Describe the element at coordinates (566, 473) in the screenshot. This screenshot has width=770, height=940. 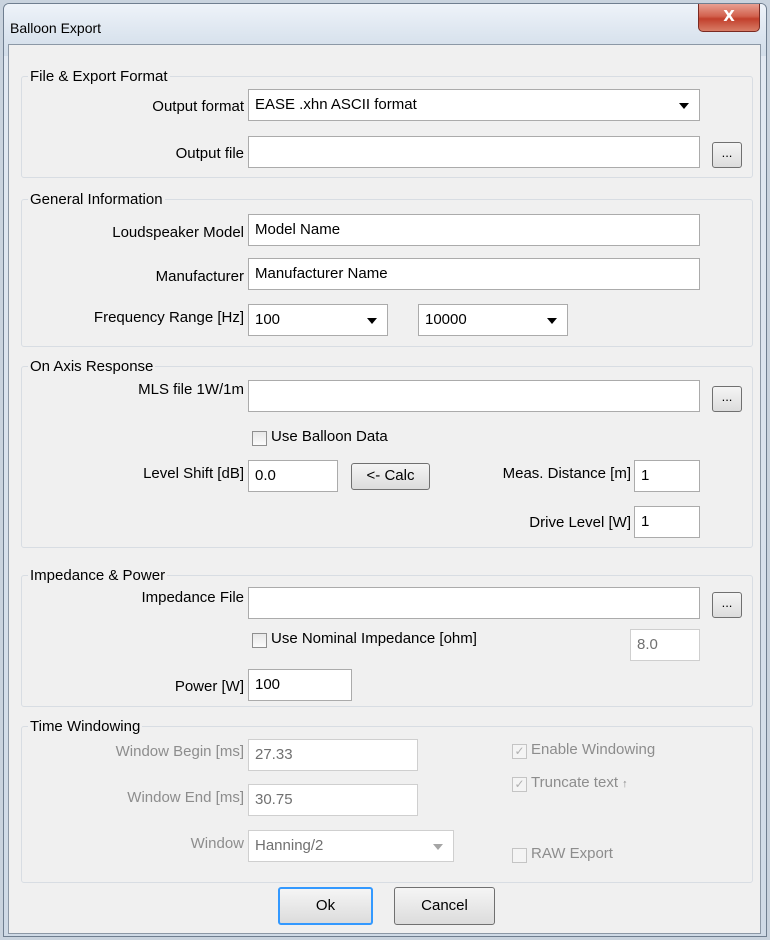
I see `meas-distance-label: Meas. Distance [m]` at that location.